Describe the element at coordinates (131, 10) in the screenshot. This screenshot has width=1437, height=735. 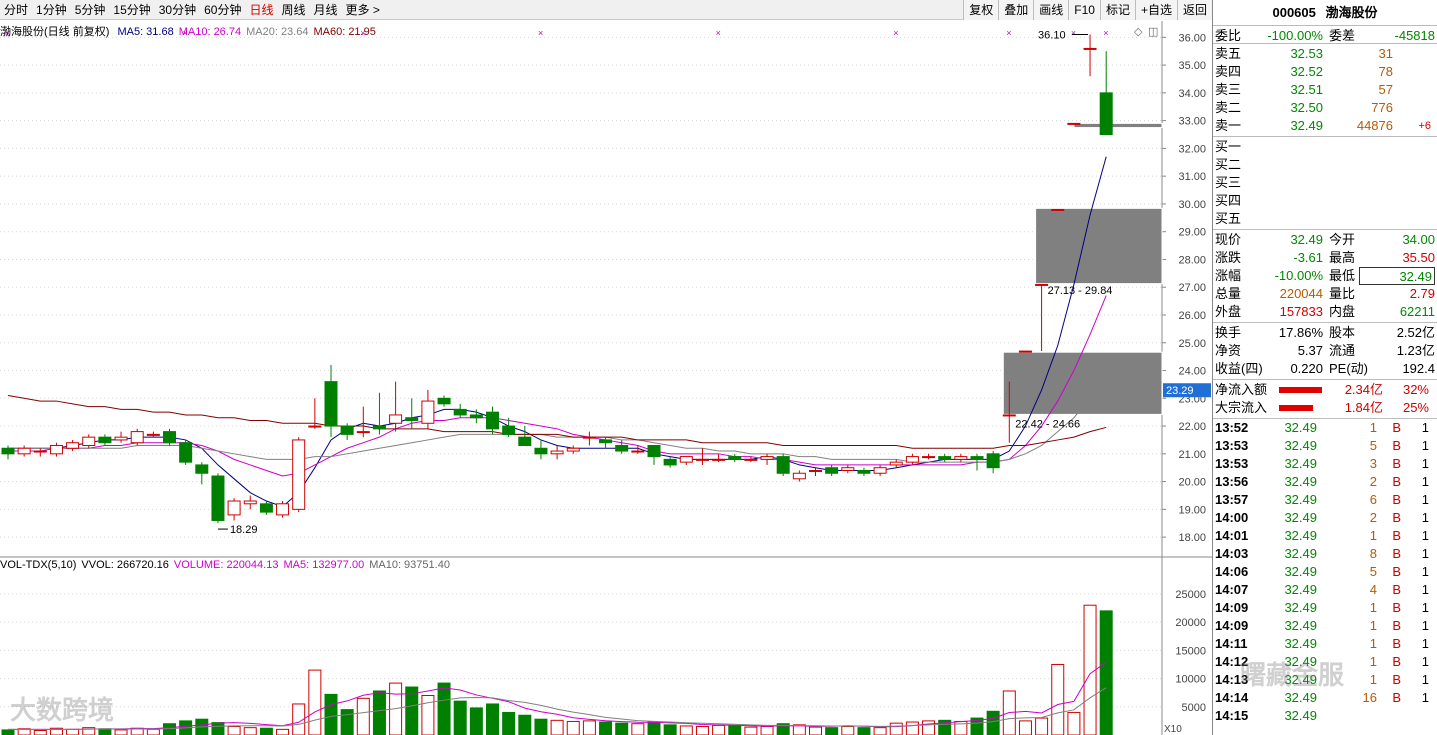
I see `period-tab-3: 15分钟` at that location.